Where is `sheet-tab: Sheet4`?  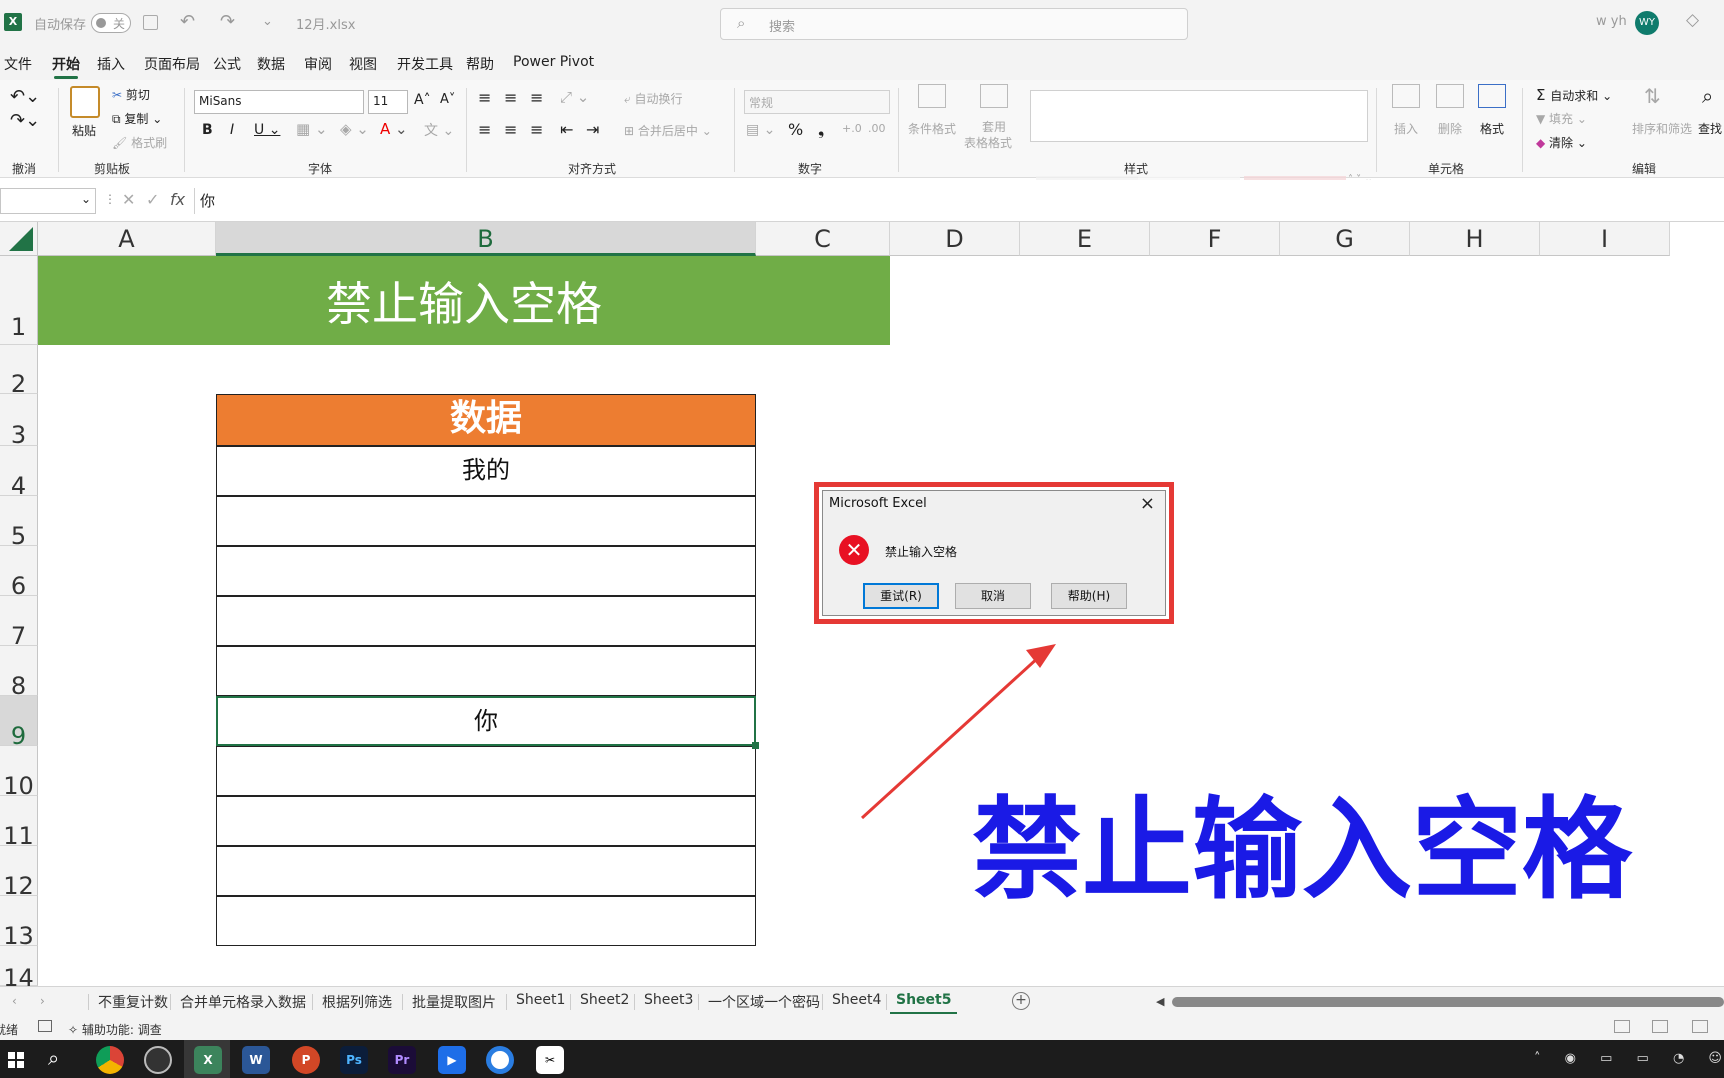
sheet-tab: Sheet4 is located at coordinates (856, 1000).